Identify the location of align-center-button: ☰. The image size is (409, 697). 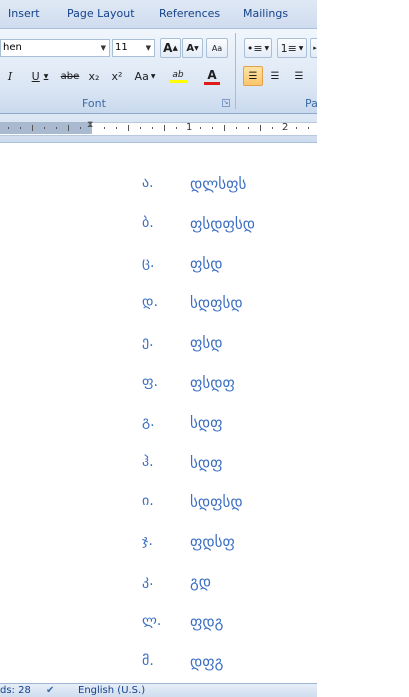
(275, 76).